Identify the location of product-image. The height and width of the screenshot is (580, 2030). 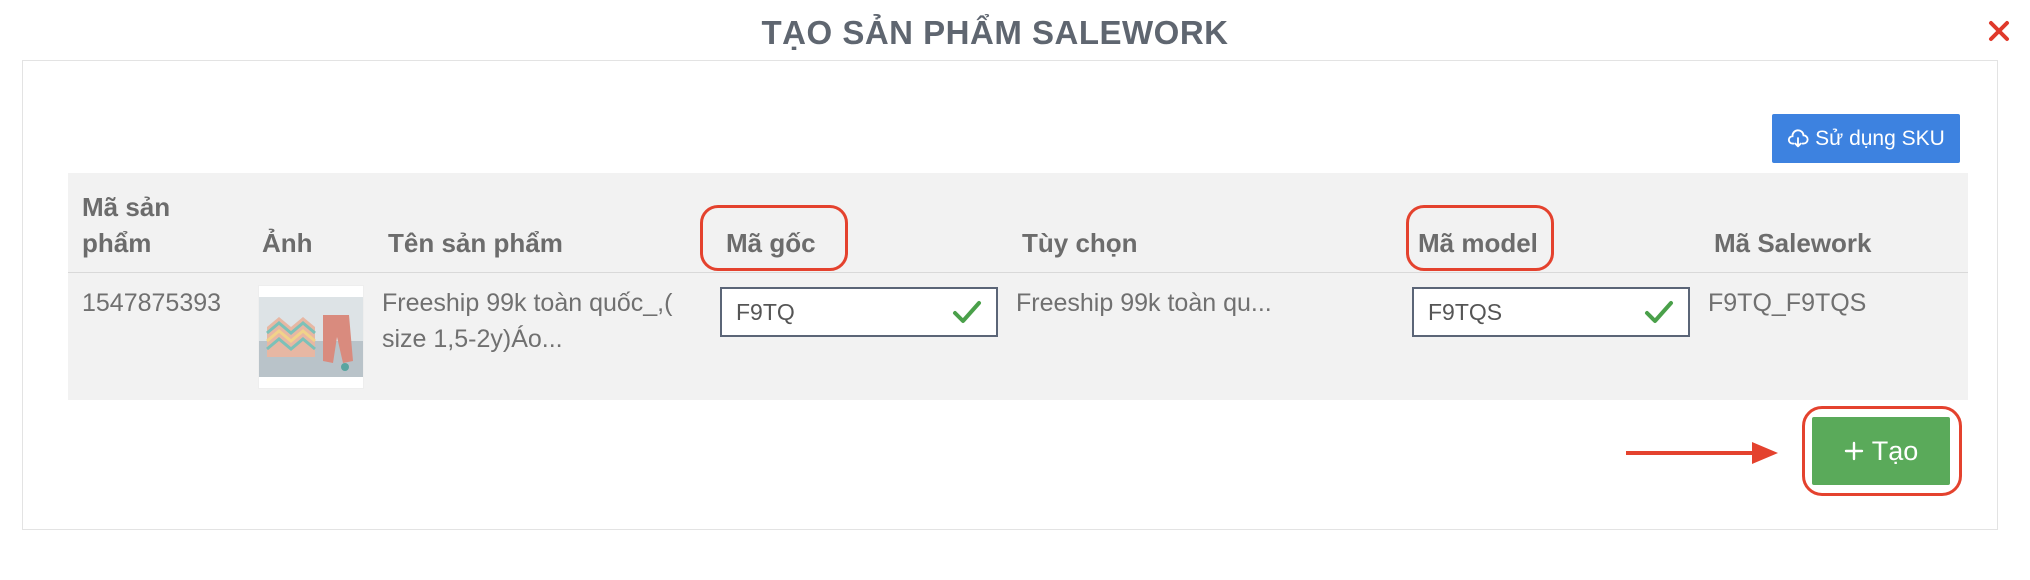
(311, 337).